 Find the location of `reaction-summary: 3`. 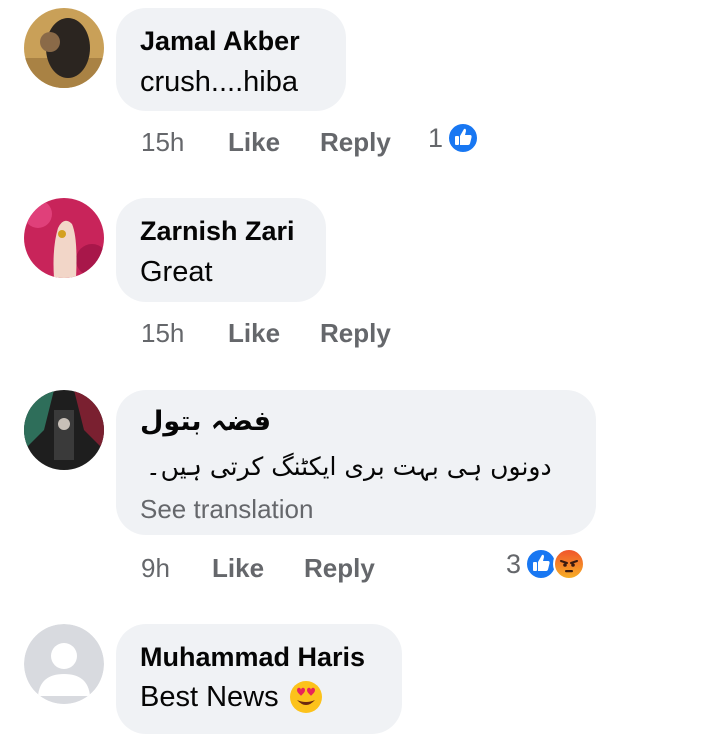

reaction-summary: 3 is located at coordinates (546, 564).